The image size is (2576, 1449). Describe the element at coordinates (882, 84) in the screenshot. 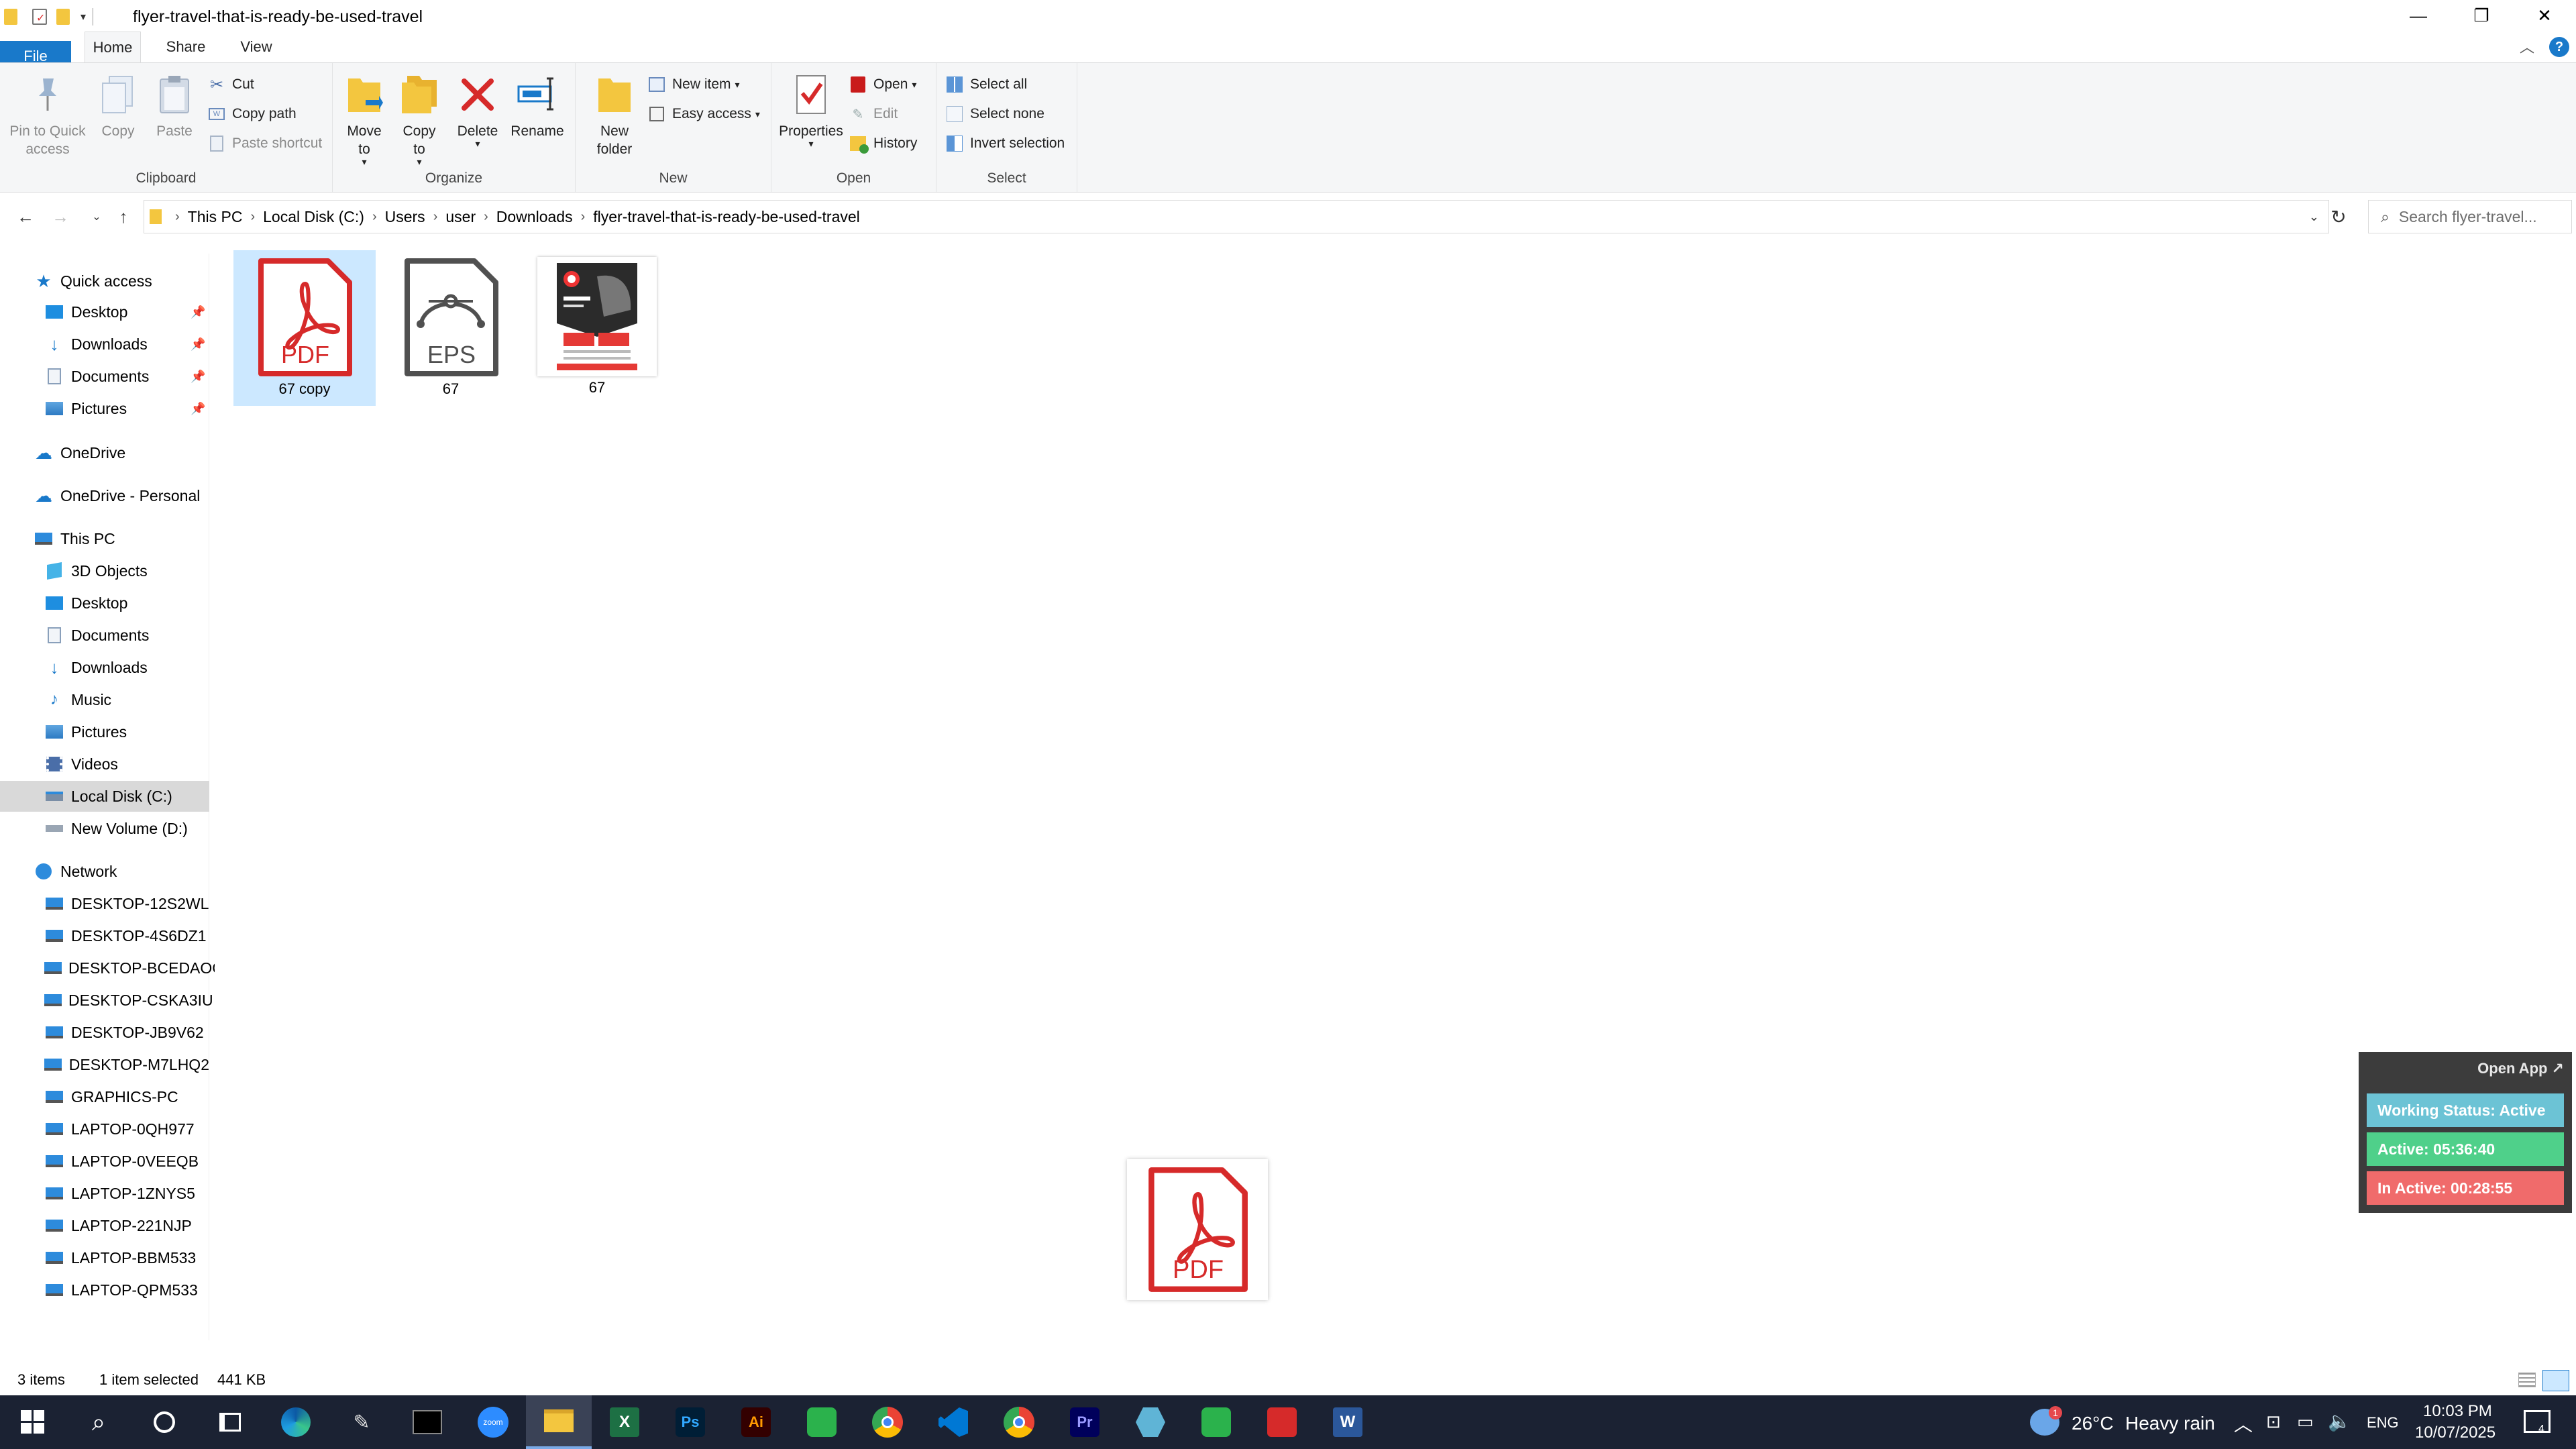

I see `open-button: Open ▾` at that location.